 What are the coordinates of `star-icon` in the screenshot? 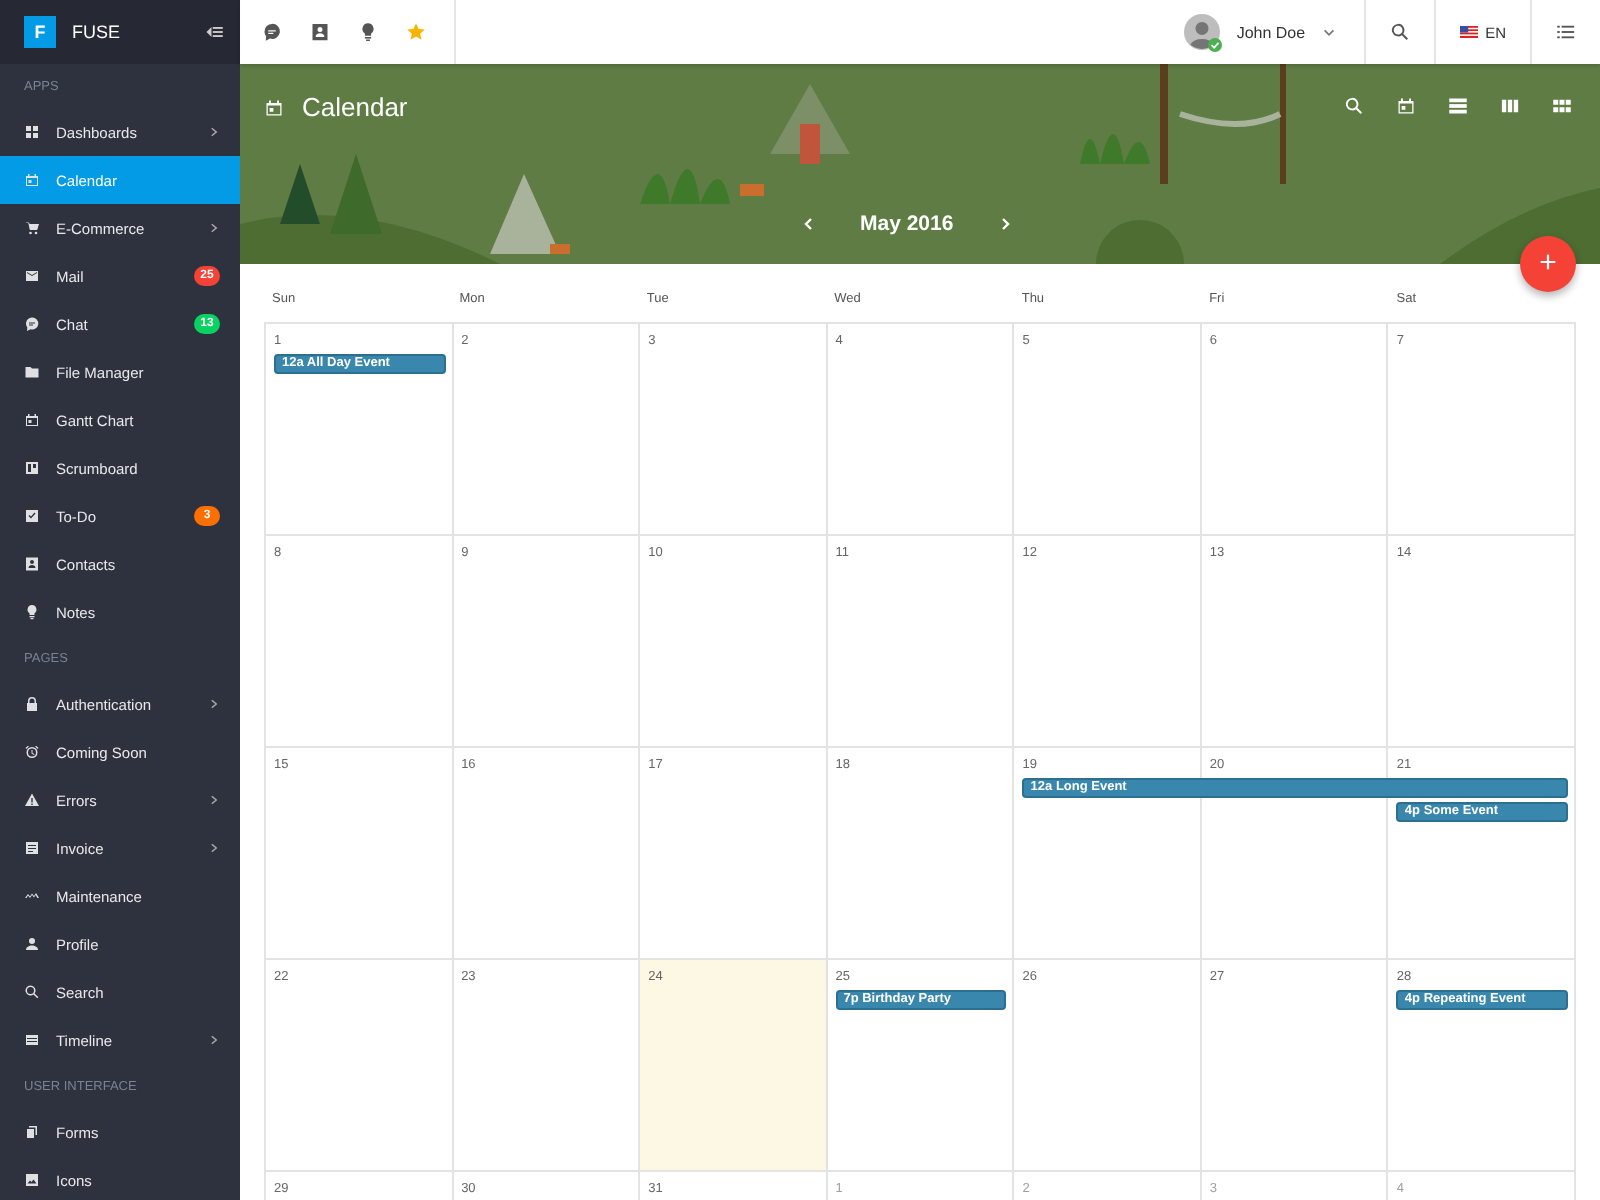 It's located at (416, 32).